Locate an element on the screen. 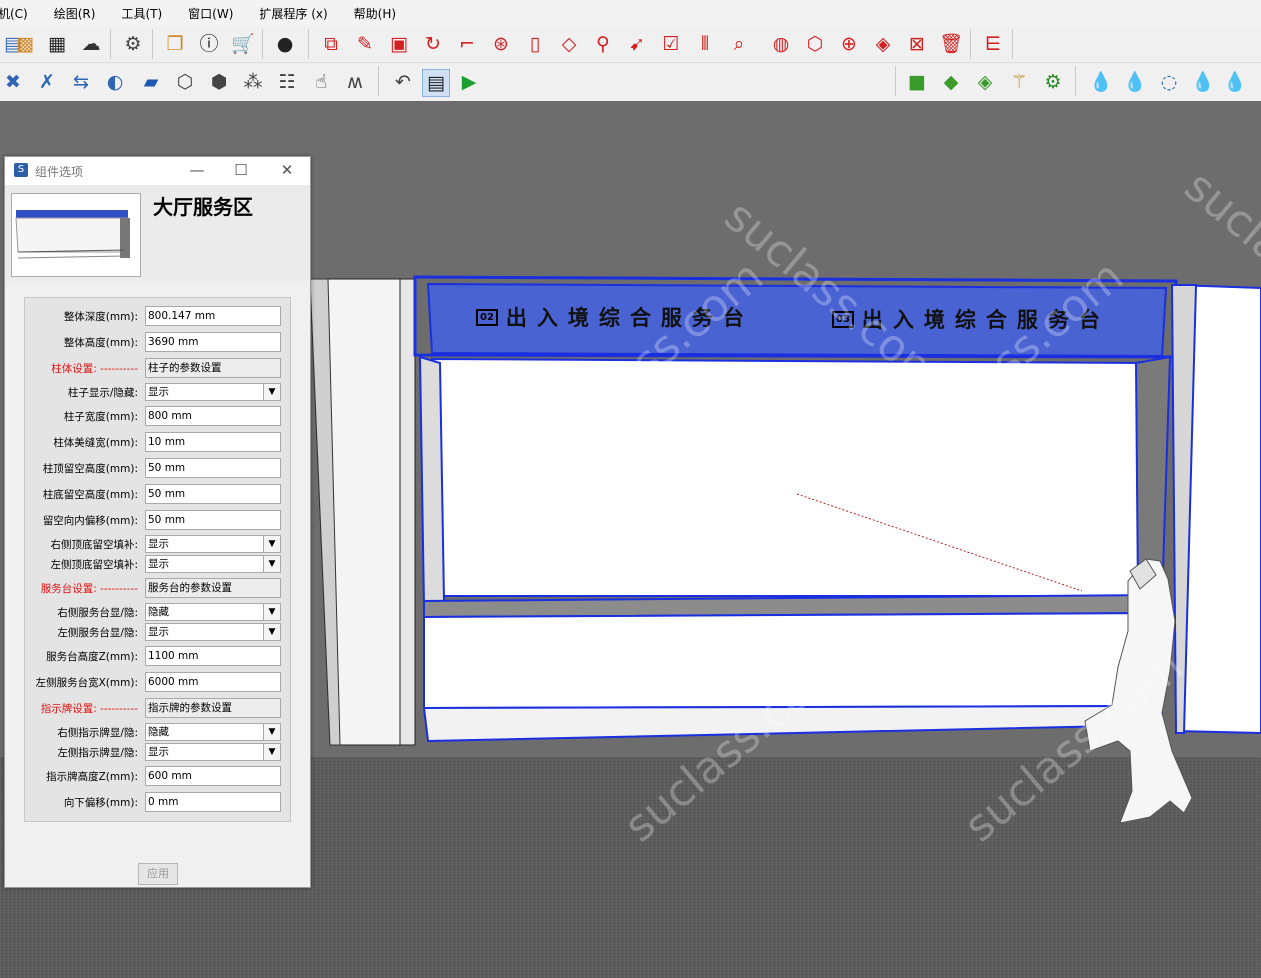 This screenshot has height=978, width=1261. option-input: 3690 mm is located at coordinates (213, 342).